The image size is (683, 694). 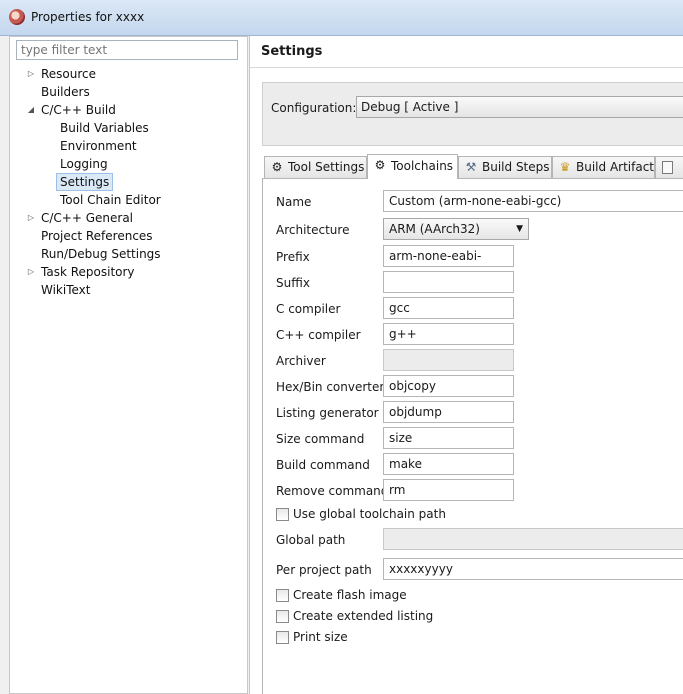 What do you see at coordinates (330, 387) in the screenshot?
I see `hexbin-label: Hex/Bin converter` at bounding box center [330, 387].